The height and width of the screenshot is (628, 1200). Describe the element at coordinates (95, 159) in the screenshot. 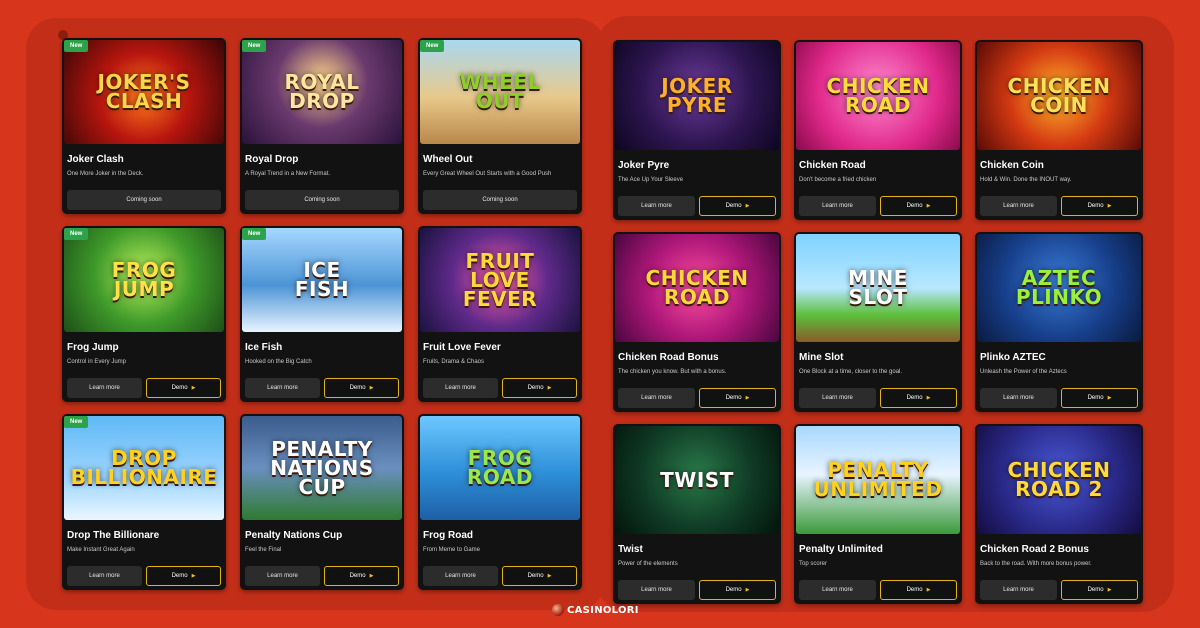

I see `game-title: Joker Clash` at that location.